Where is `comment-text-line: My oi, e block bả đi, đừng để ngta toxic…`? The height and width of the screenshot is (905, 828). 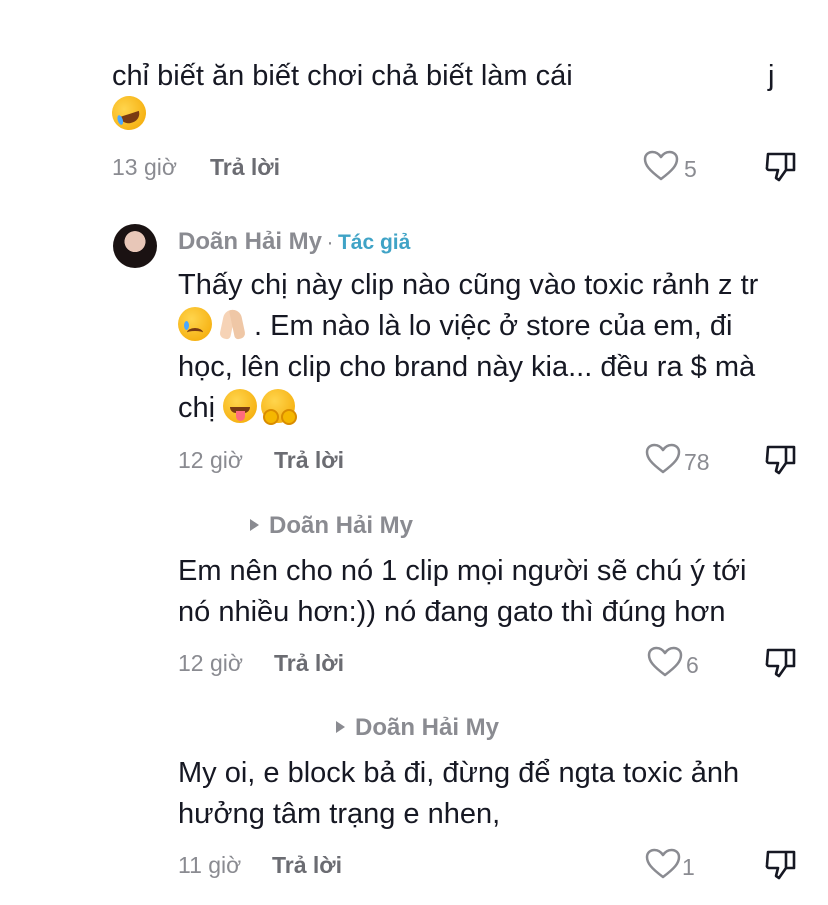 comment-text-line: My oi, e block bả đi, đừng để ngta toxic… is located at coordinates (459, 773).